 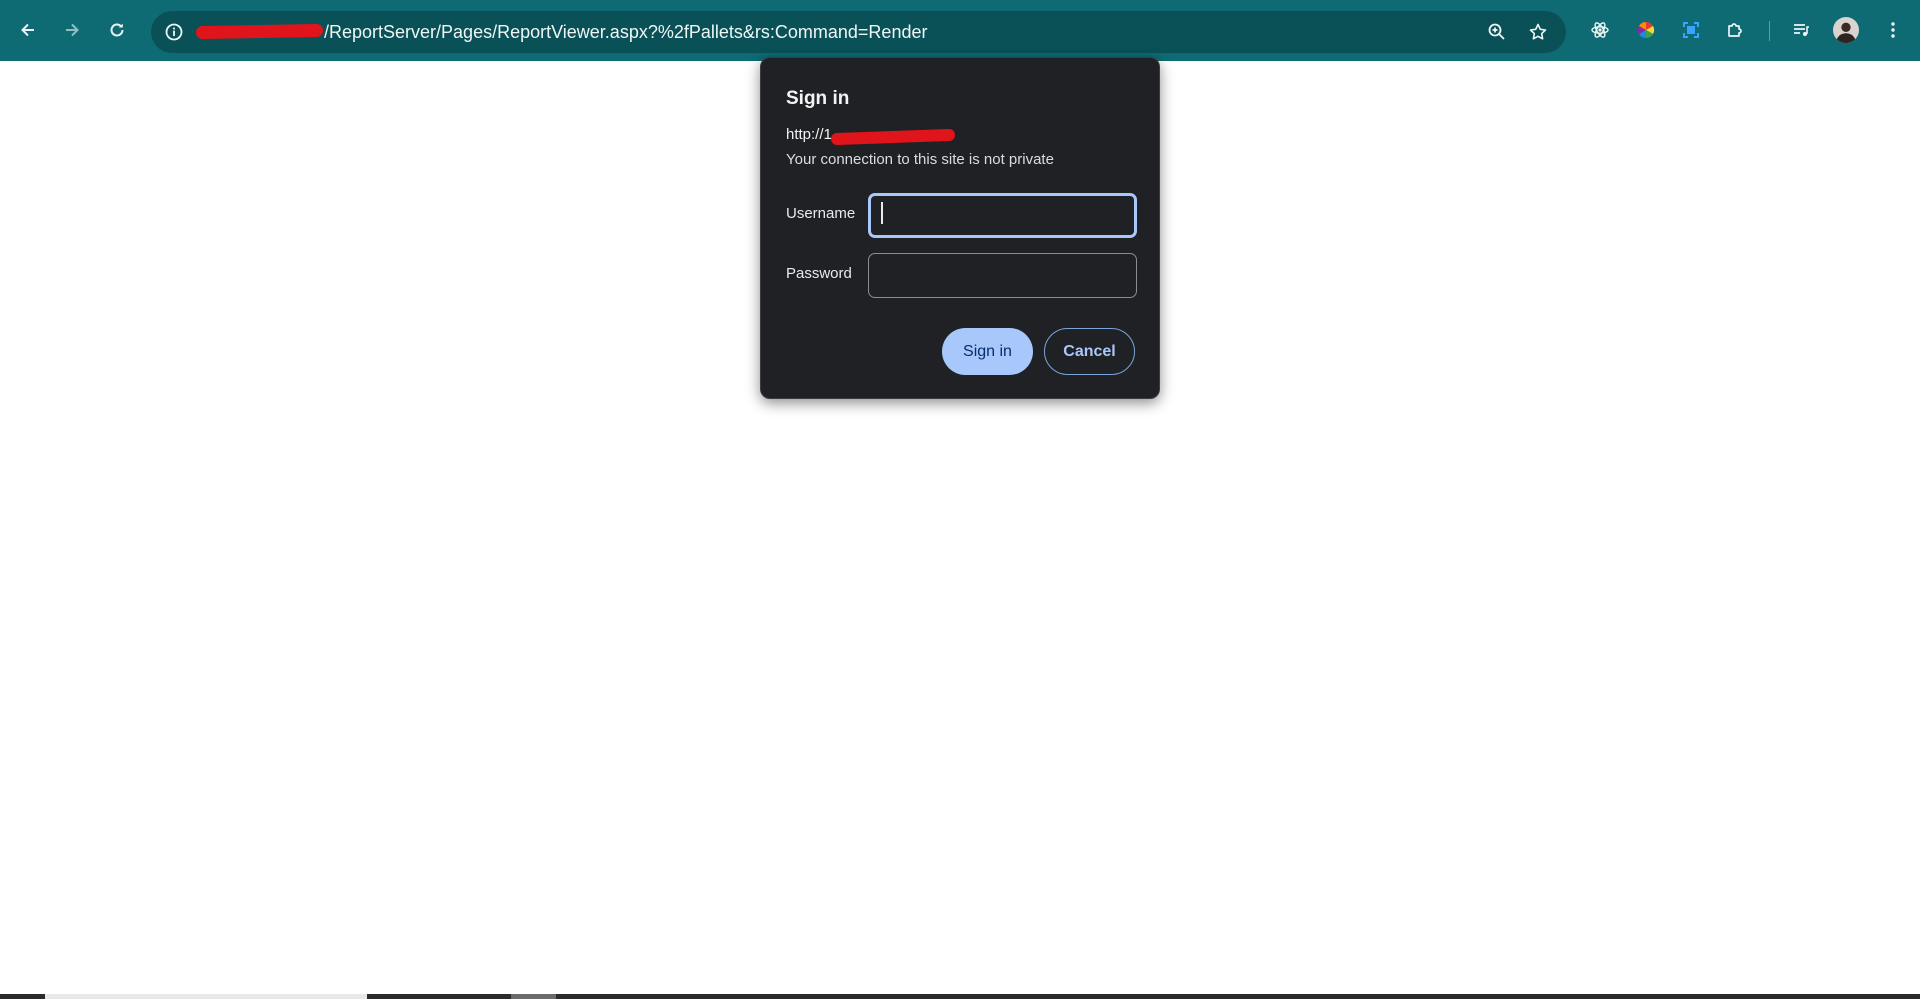 I want to click on profile-button, so click(x=1846, y=30).